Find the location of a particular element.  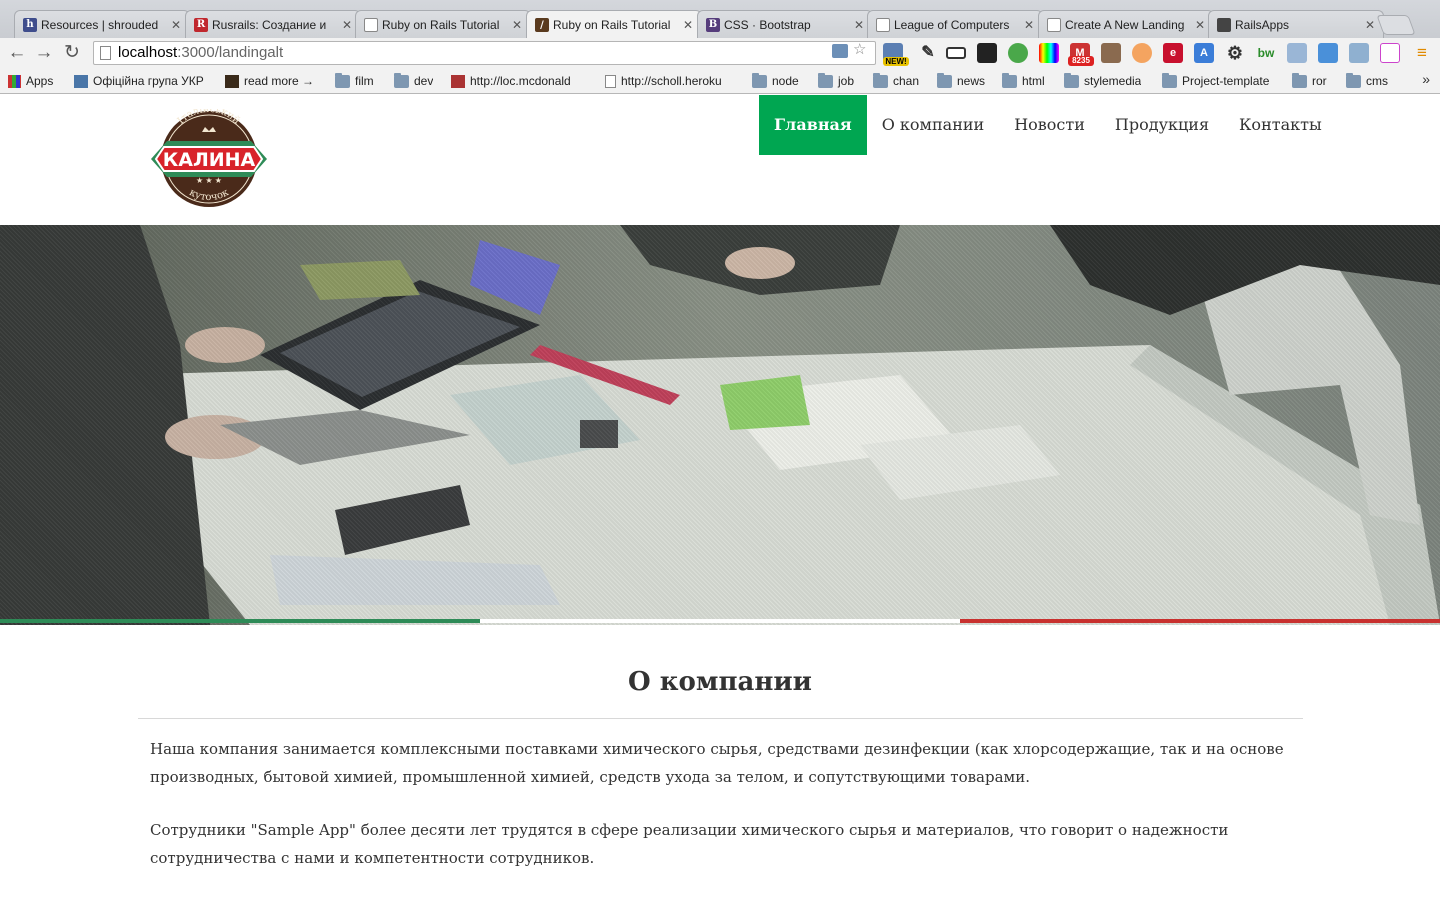

bookmark-item: dev is located at coordinates (413, 81).